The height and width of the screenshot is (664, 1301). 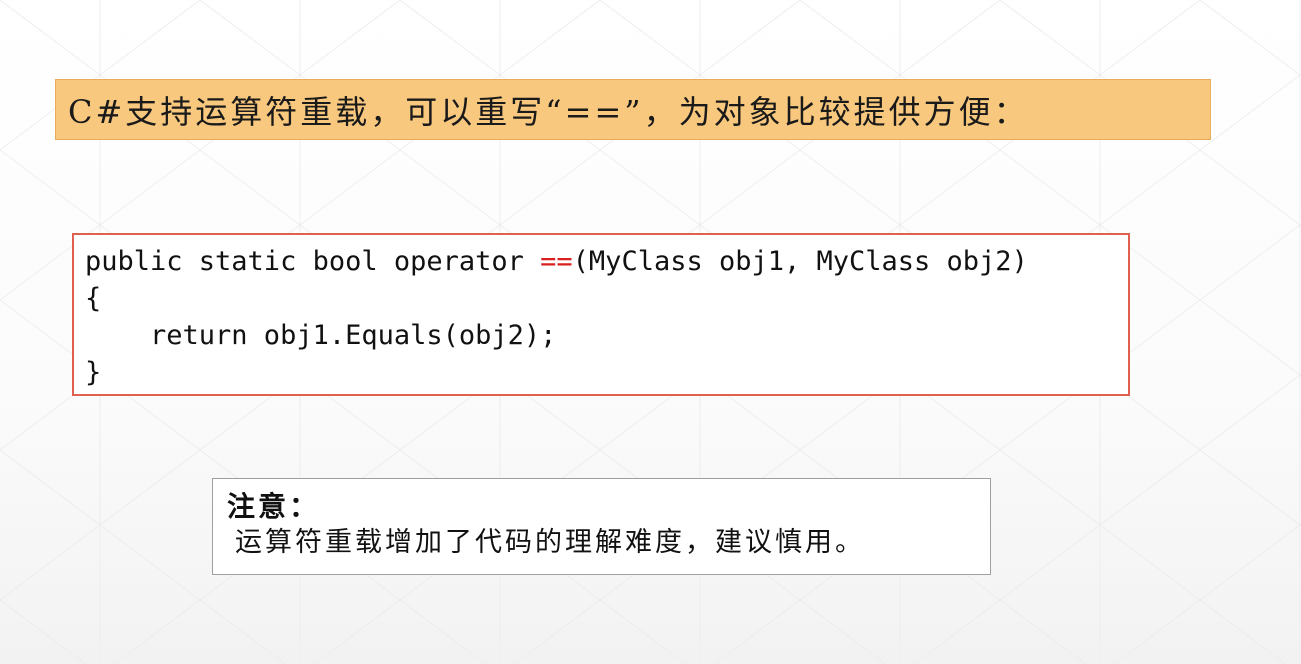 What do you see at coordinates (313, 261) in the screenshot?
I see `code-signature-prefix: public static bool operator` at bounding box center [313, 261].